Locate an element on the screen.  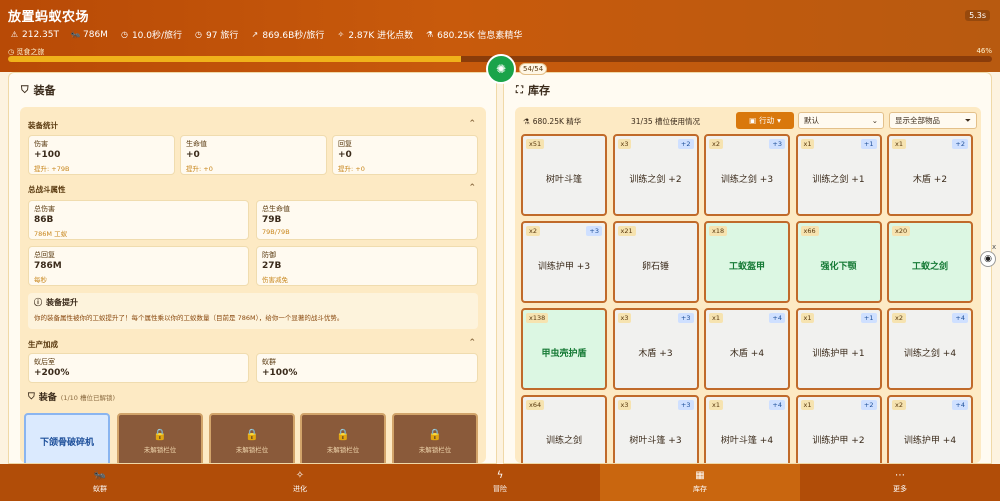
sort-select: 默认 ⌄ is located at coordinates (841, 120).